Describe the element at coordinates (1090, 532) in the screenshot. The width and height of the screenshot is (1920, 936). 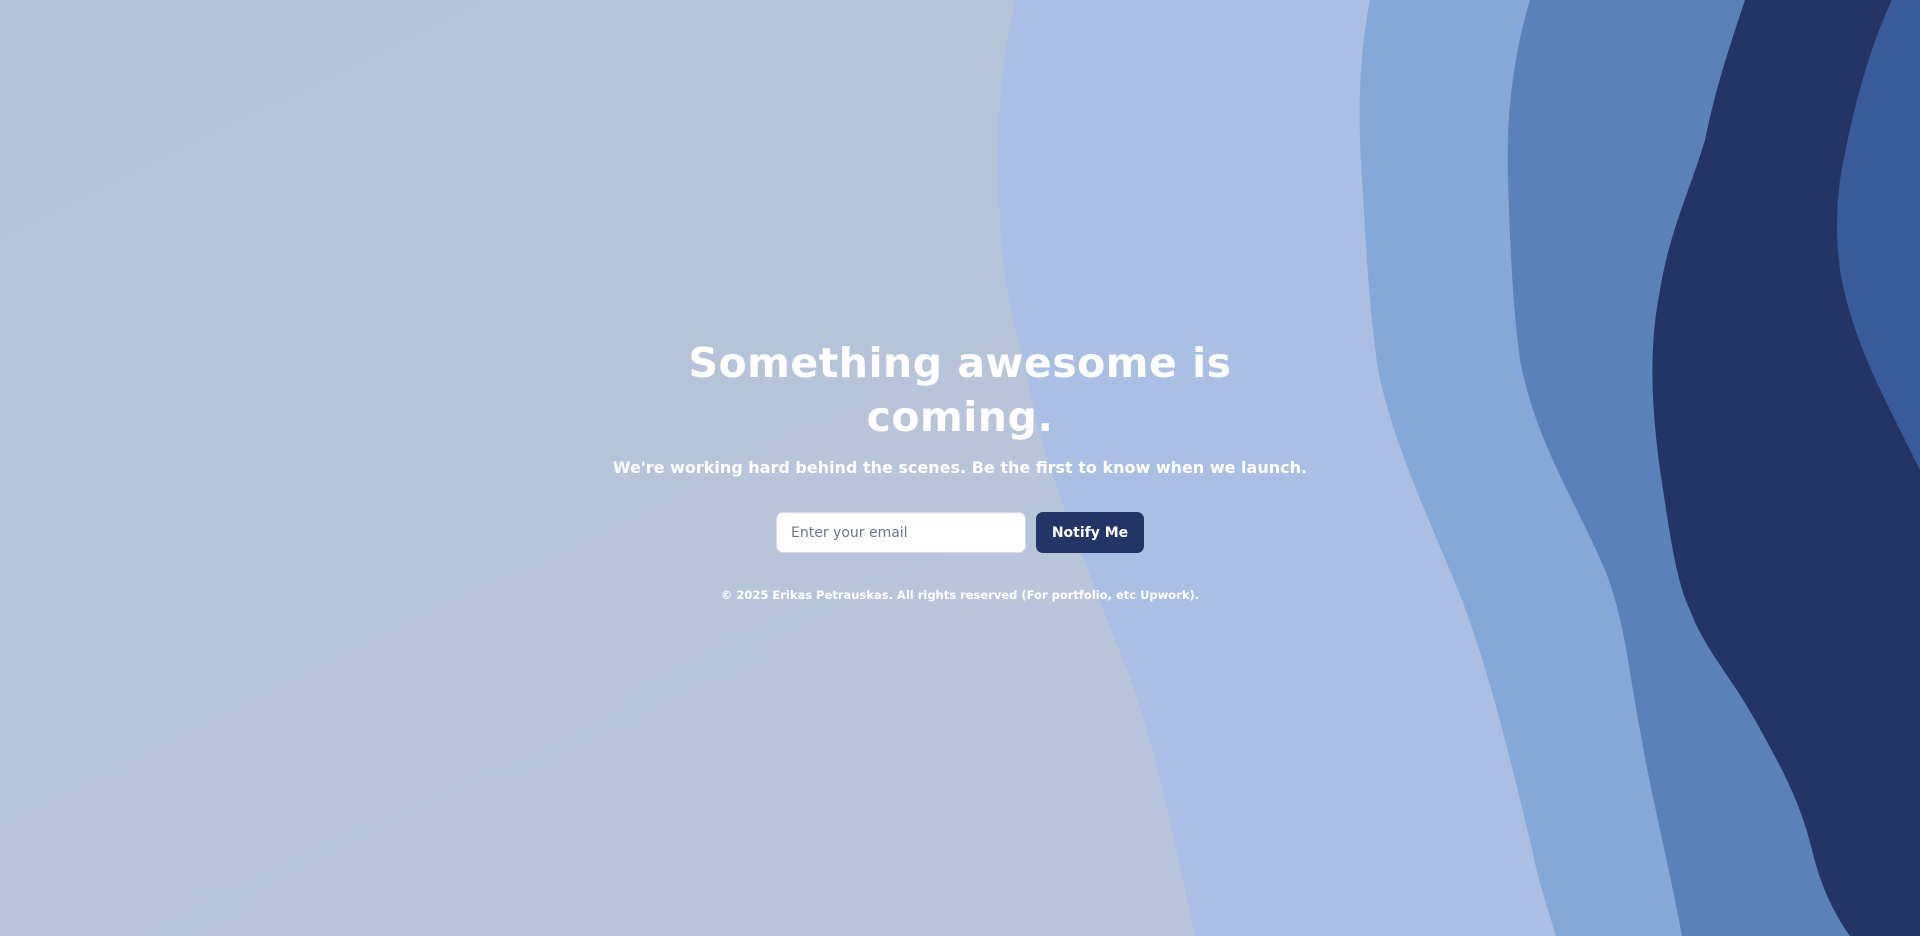
I see `notify-me-button: Notify Me` at that location.